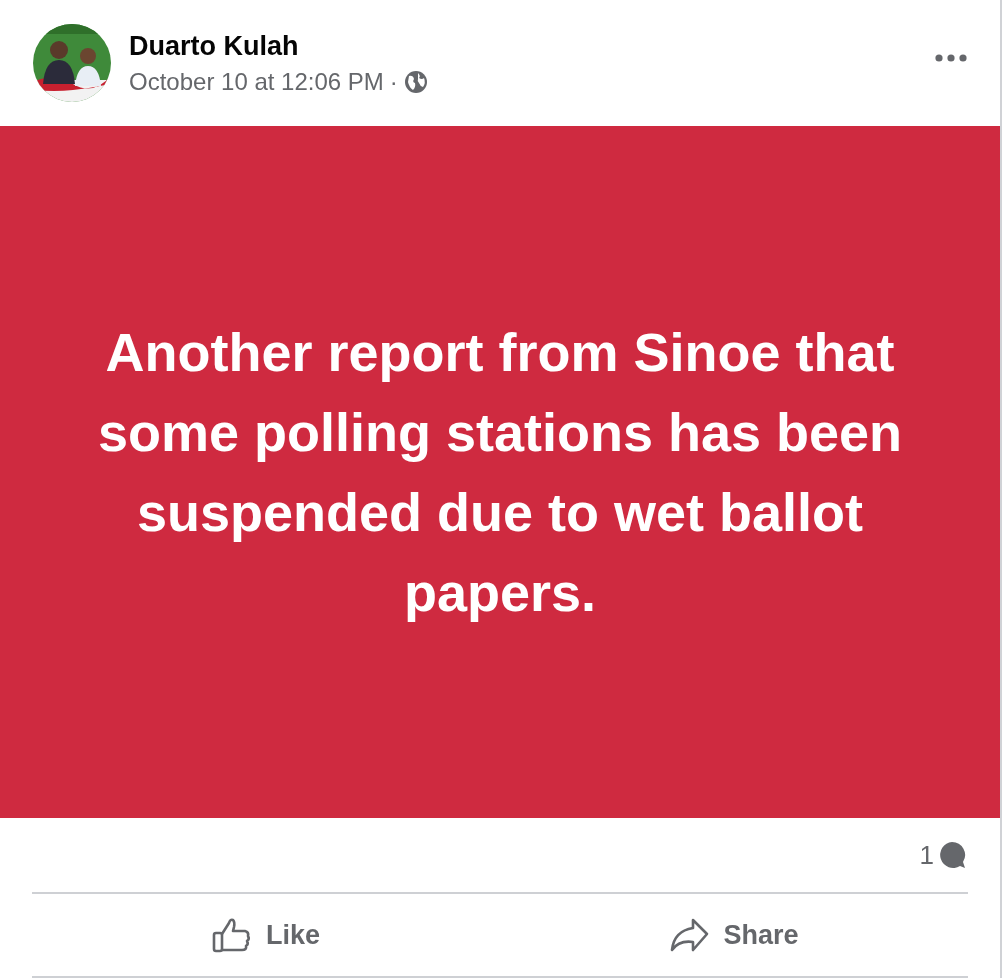 The height and width of the screenshot is (978, 1002). I want to click on like-button: Like, so click(266, 935).